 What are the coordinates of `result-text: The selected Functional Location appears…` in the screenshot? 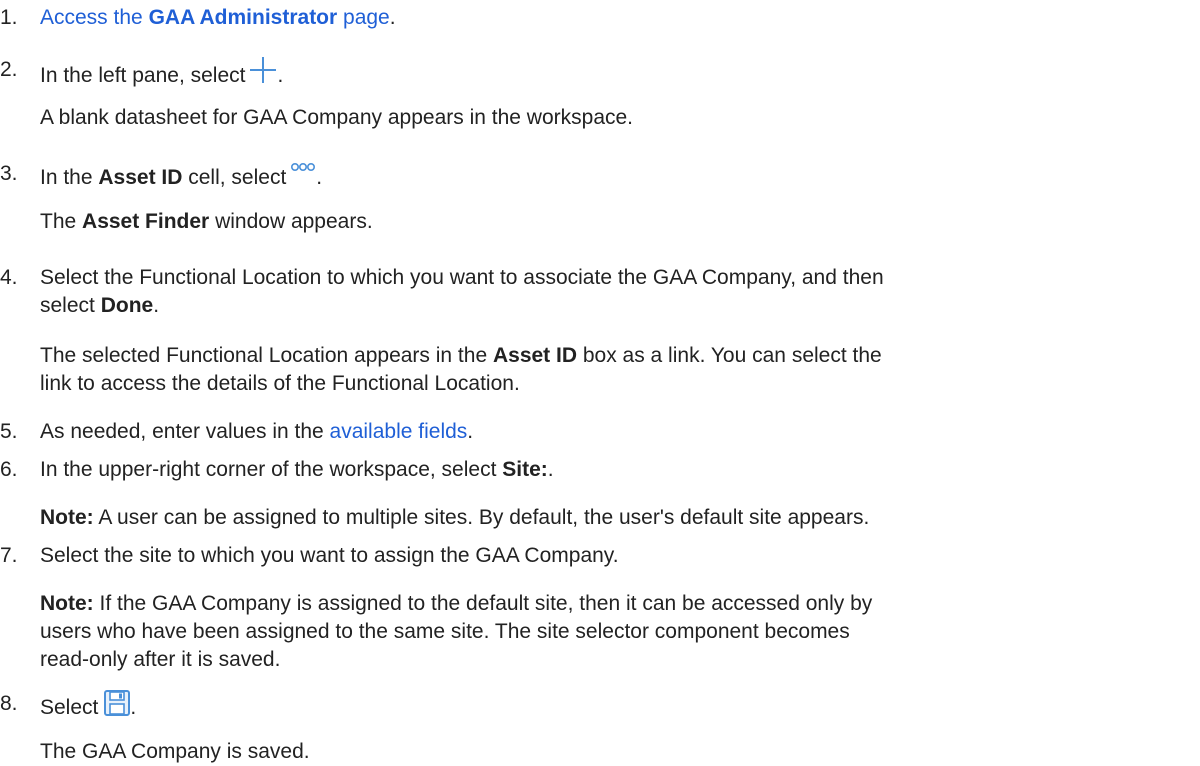 It's located at (266, 355).